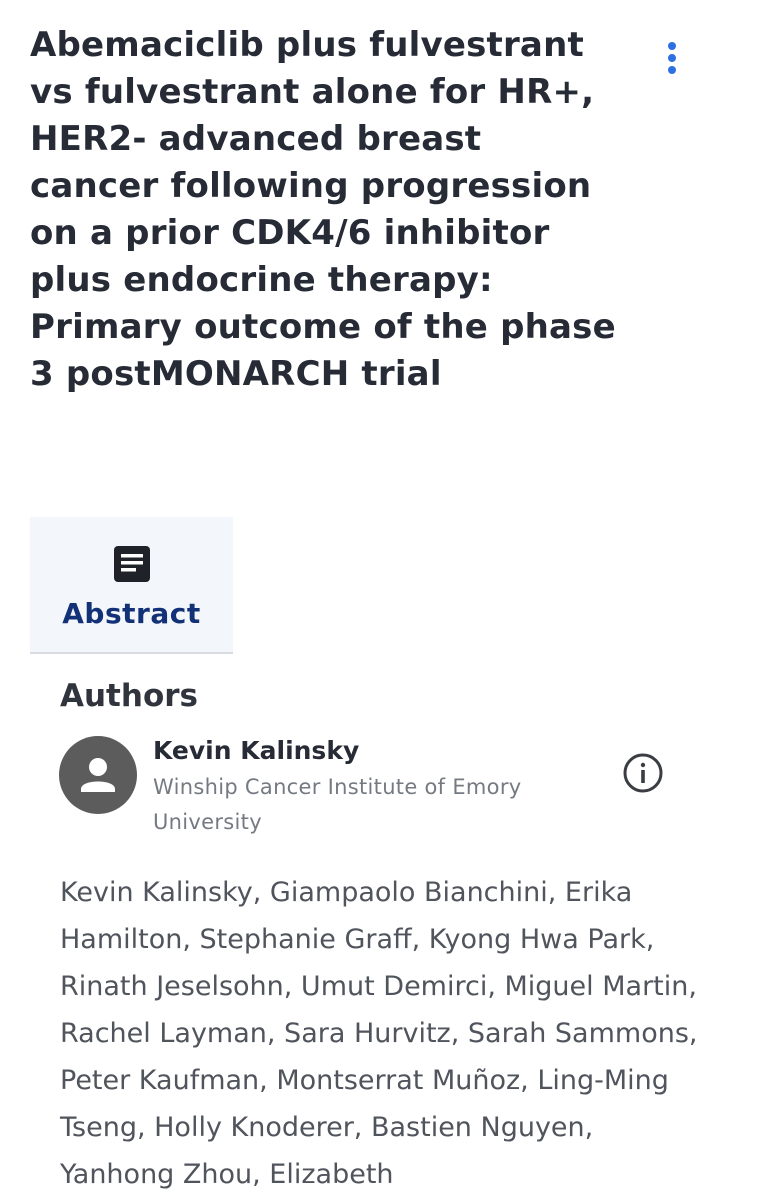  I want to click on person-icon, so click(98, 775).